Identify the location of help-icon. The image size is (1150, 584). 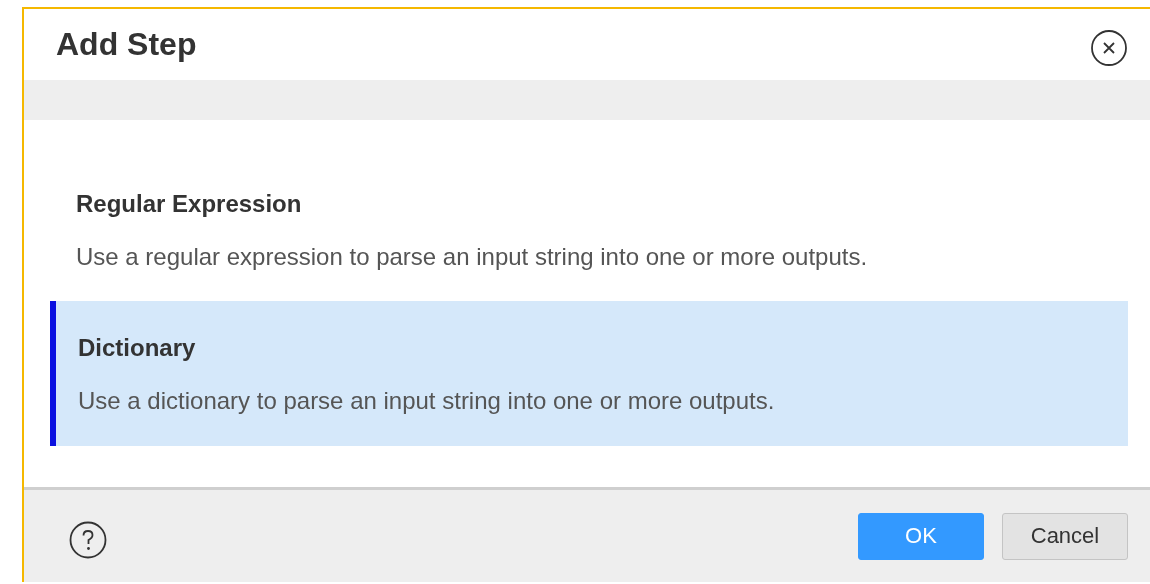
(88, 540).